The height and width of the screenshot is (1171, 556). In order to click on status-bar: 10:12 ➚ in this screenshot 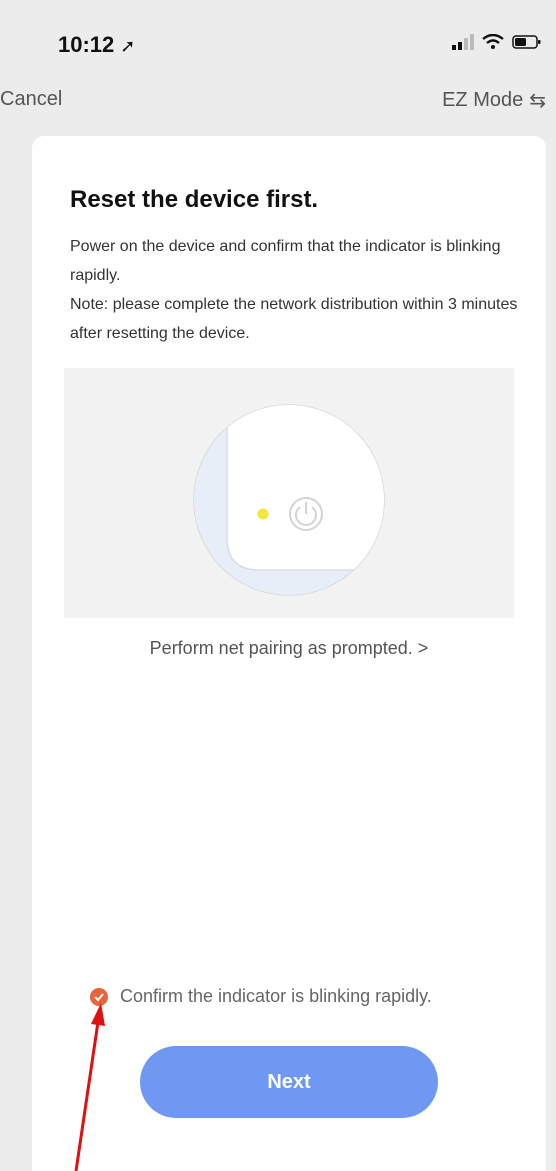, I will do `click(278, 40)`.